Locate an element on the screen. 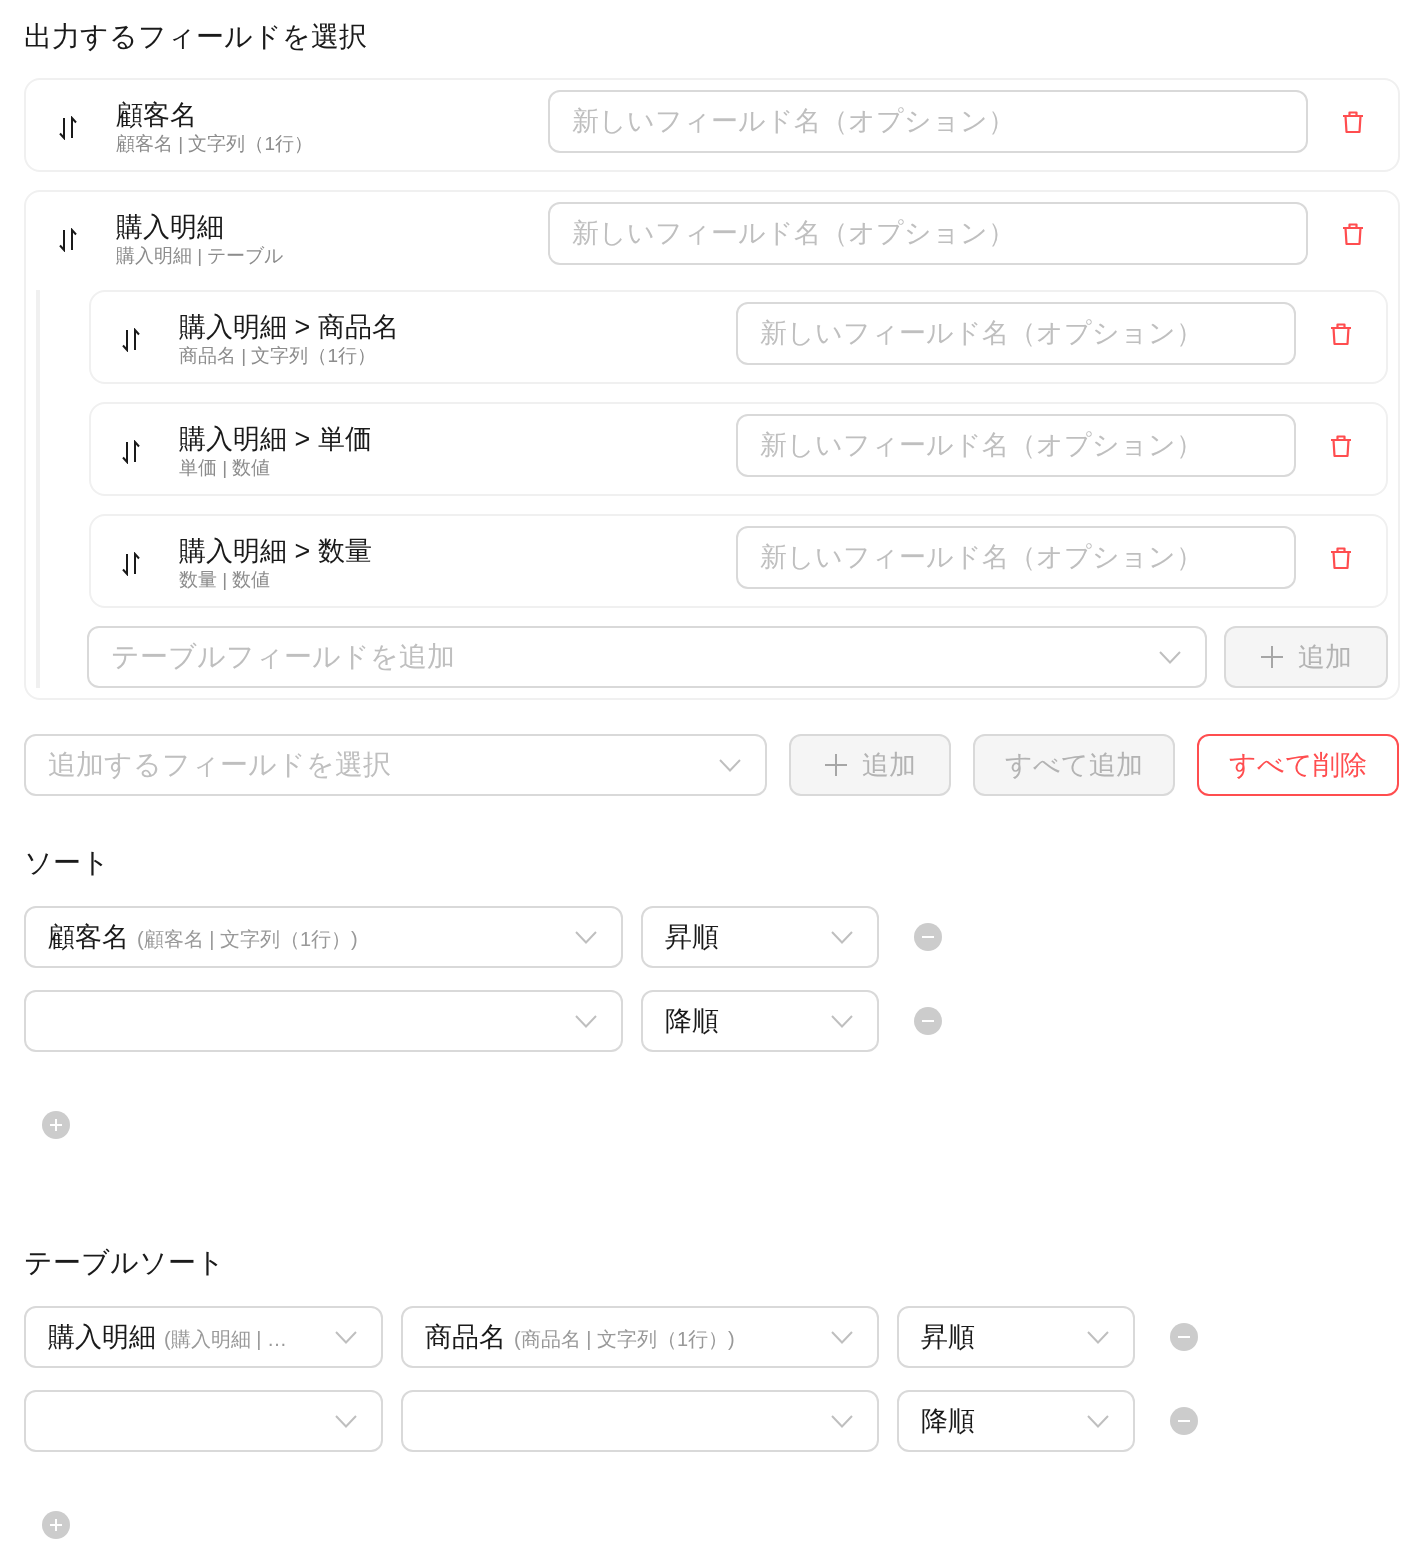 This screenshot has height=1564, width=1424. section-title: ソート is located at coordinates (67, 863).